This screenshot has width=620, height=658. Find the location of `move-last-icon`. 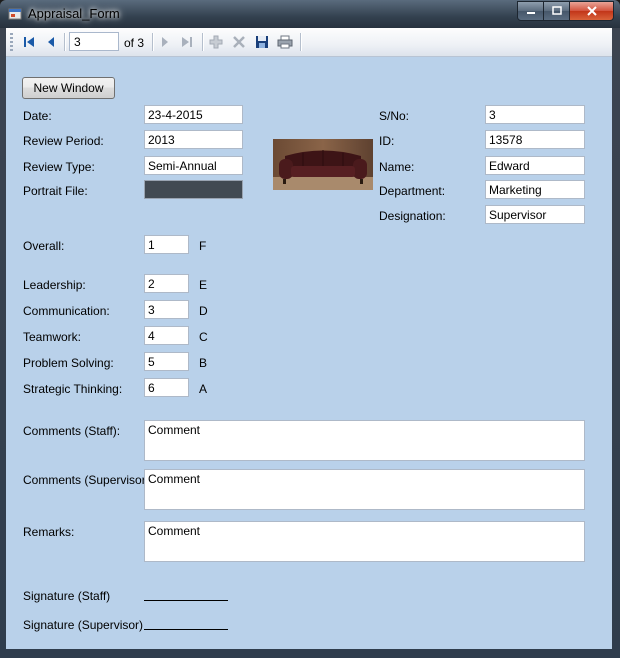

move-last-icon is located at coordinates (187, 42).